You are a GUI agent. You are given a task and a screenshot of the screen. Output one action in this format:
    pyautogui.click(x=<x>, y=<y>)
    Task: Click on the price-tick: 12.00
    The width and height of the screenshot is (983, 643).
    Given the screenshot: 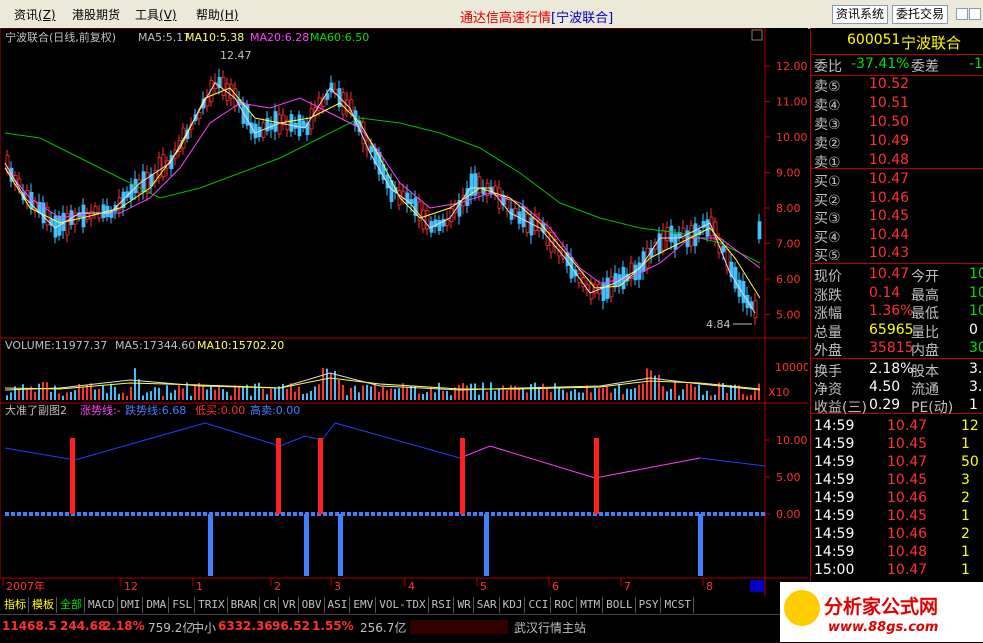 What is the action you would take?
    pyautogui.click(x=792, y=66)
    